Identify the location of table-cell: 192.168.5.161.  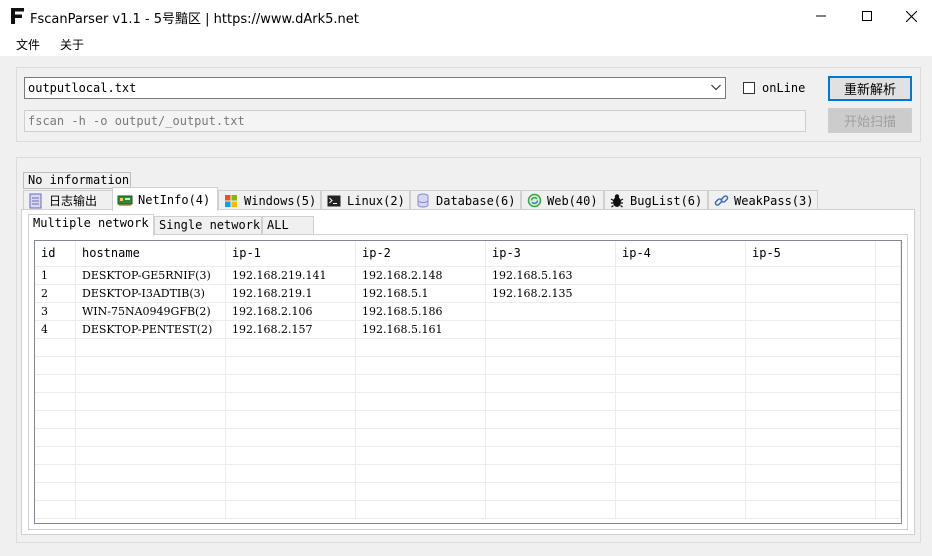
(421, 330).